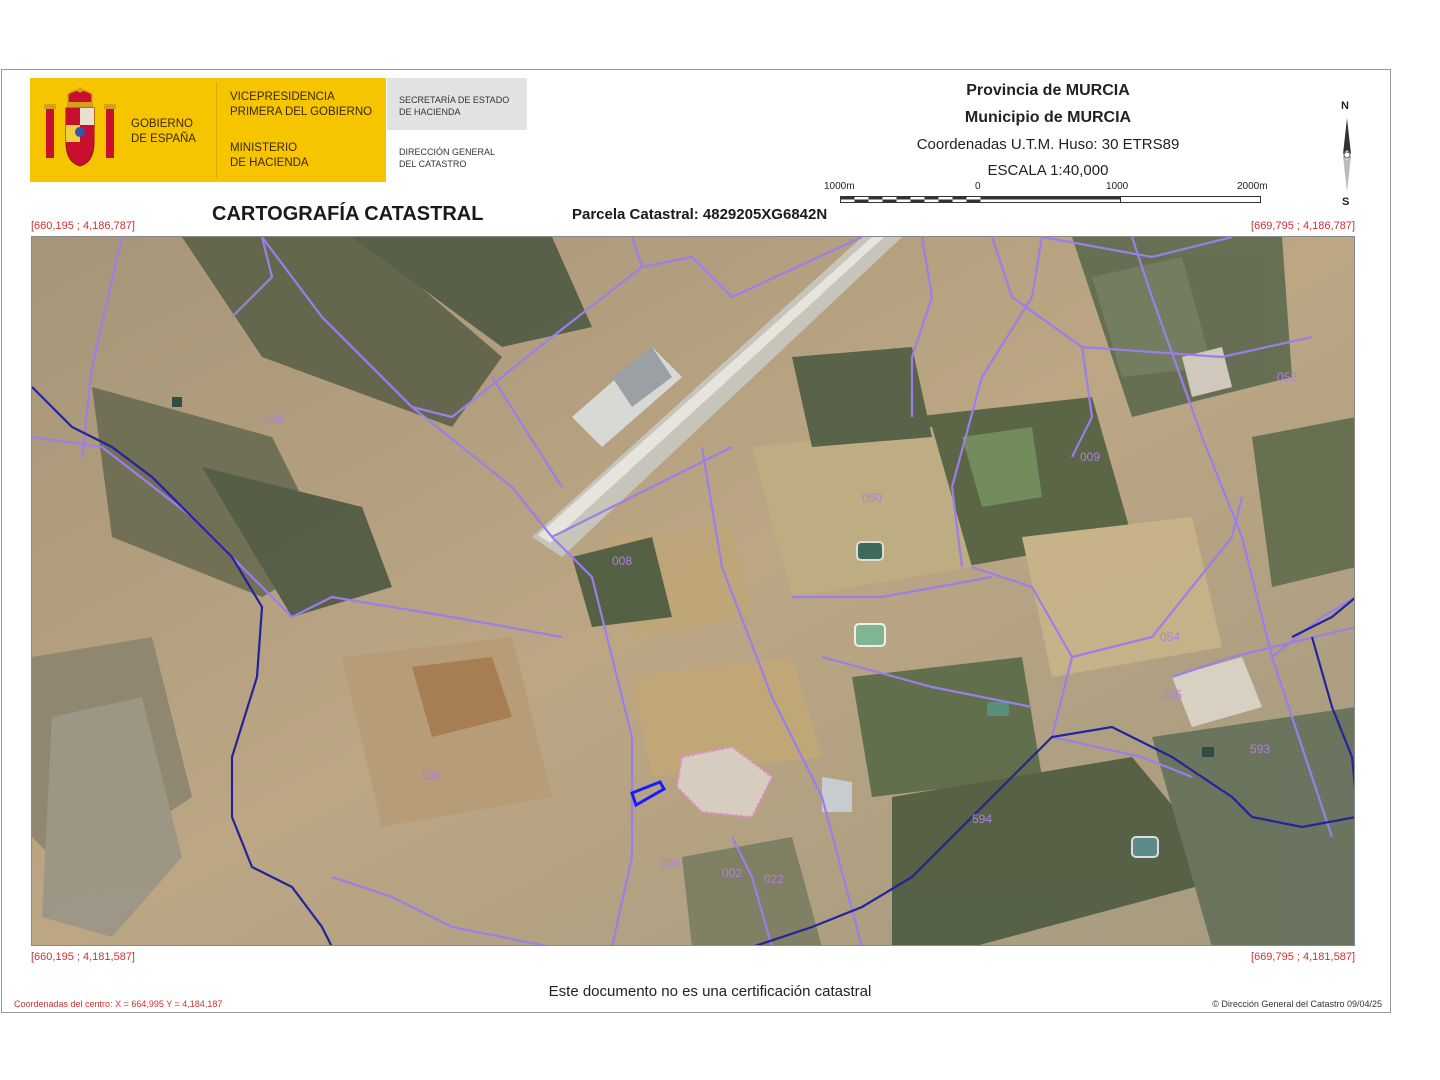 Image resolution: width=1440 pixels, height=1080 pixels. What do you see at coordinates (1287, 377) in the screenshot?
I see `polygon-label: 052` at bounding box center [1287, 377].